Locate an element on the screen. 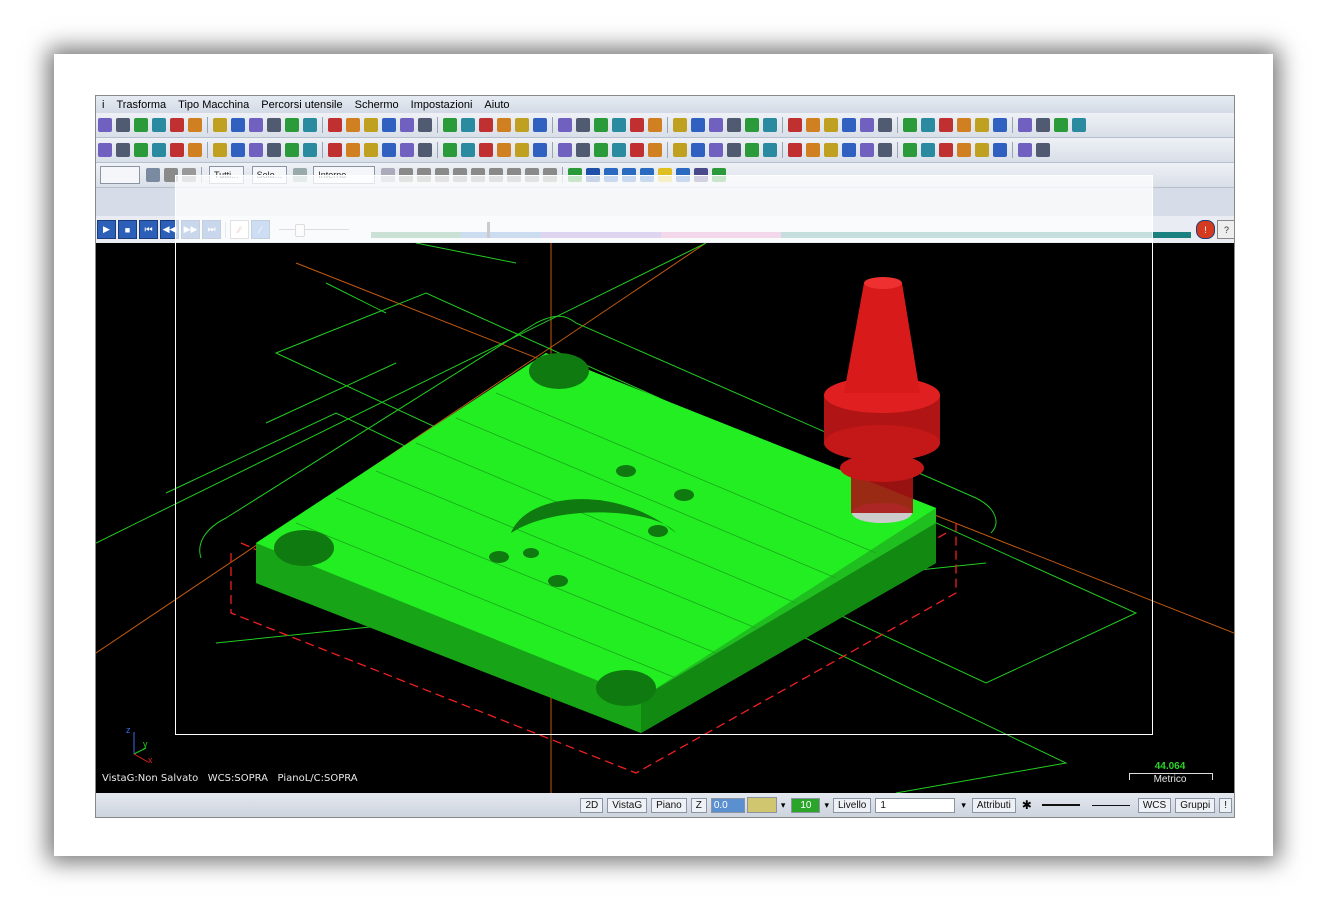  attributi-button: Attributi is located at coordinates (993, 805).